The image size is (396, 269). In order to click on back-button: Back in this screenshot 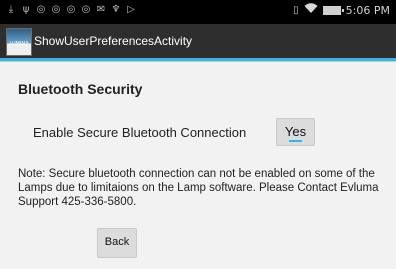, I will do `click(117, 243)`.